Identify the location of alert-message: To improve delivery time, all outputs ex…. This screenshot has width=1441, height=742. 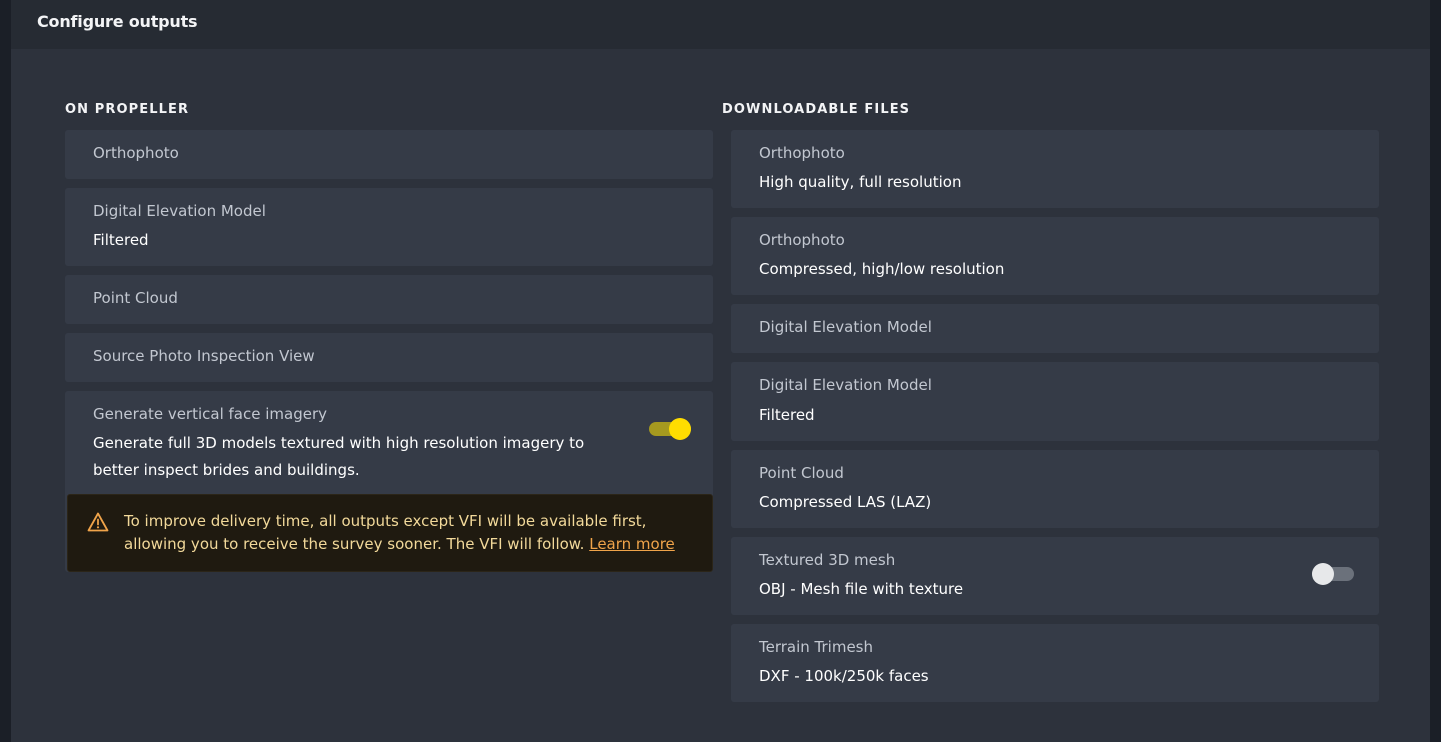
(409, 533).